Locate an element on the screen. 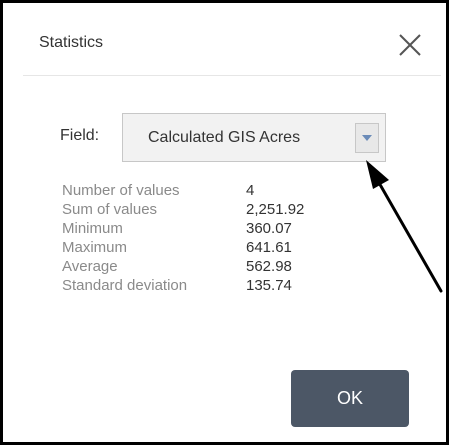 The height and width of the screenshot is (445, 449). chevron-down-icon is located at coordinates (367, 138).